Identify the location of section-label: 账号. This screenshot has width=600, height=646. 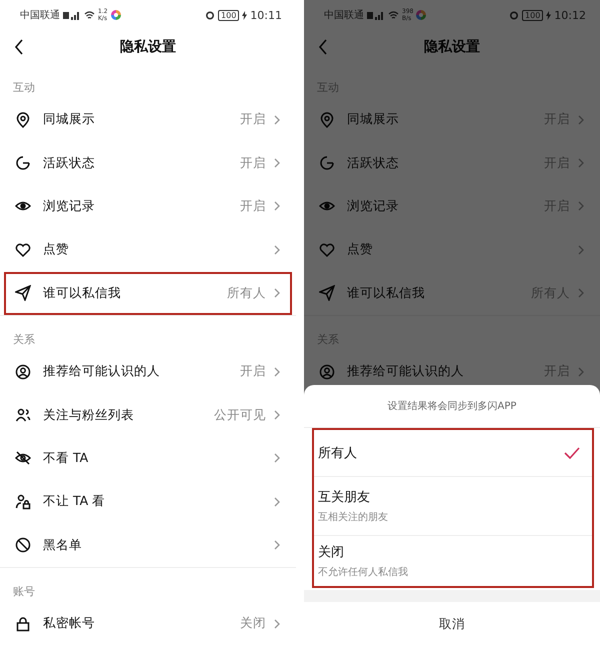
(24, 592).